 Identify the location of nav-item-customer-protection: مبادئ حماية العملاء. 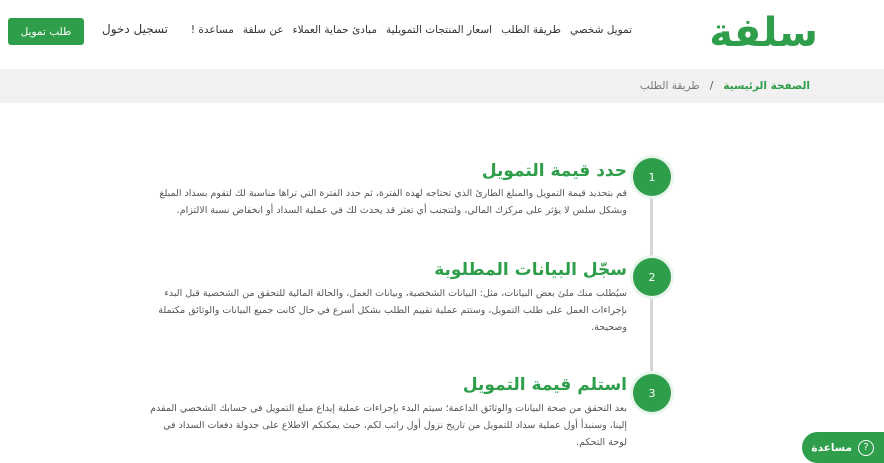
(335, 30).